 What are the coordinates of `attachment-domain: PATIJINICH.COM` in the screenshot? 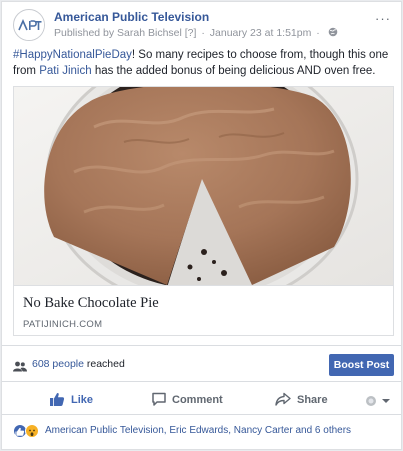 It's located at (63, 324).